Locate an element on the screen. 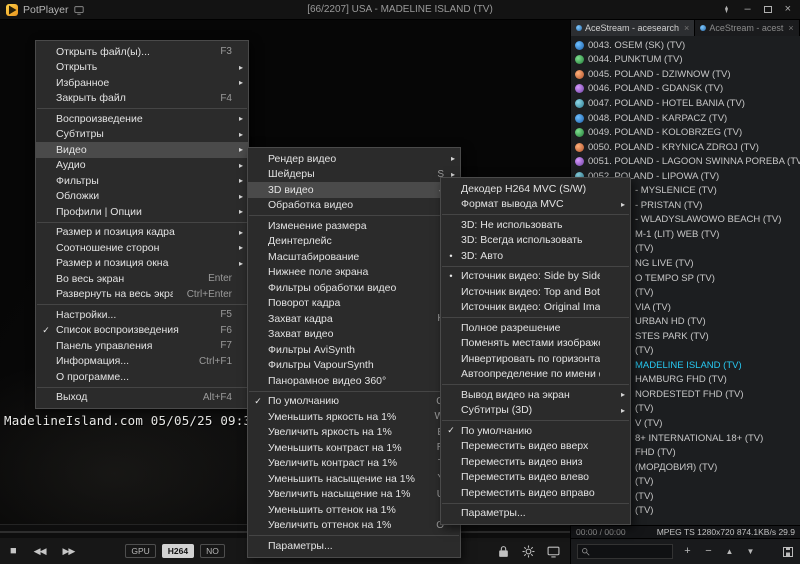  control-panel-icon is located at coordinates (553, 551).